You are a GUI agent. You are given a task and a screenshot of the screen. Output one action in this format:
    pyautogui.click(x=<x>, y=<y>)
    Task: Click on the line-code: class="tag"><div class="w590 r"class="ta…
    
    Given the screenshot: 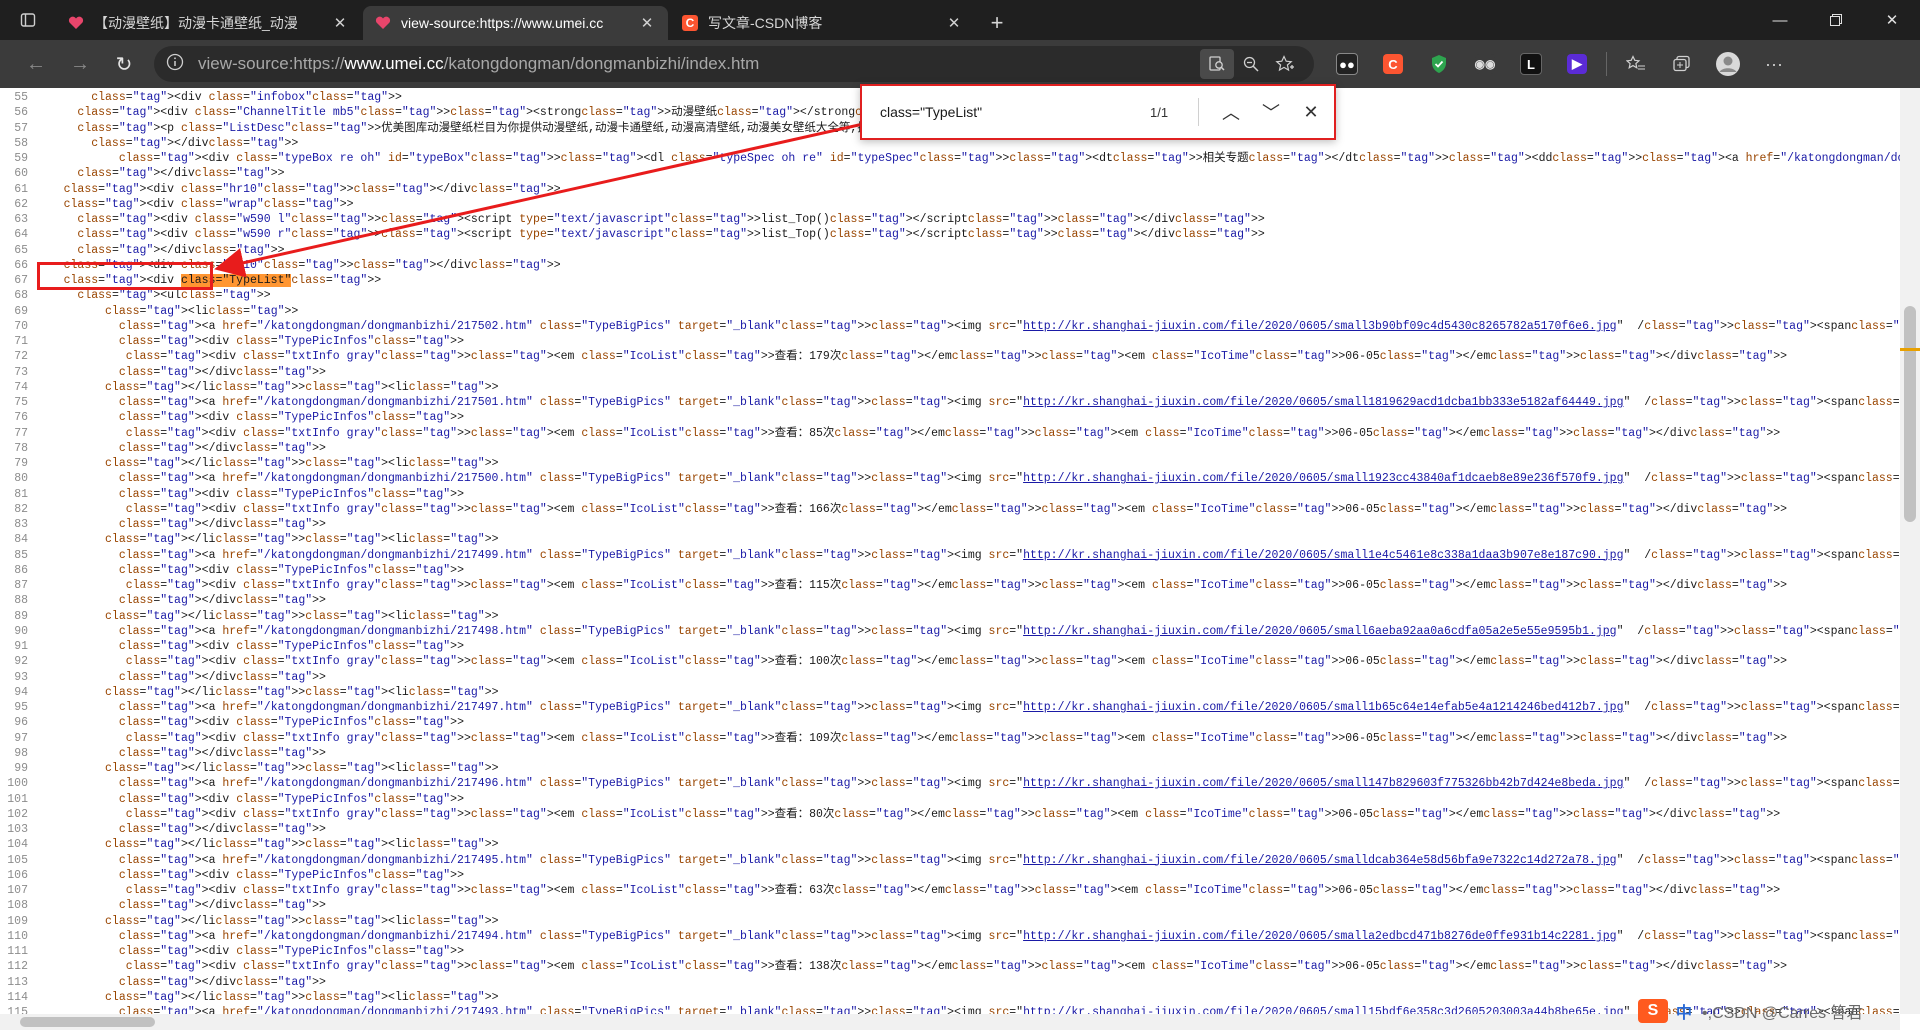 What is the action you would take?
    pyautogui.click(x=671, y=235)
    